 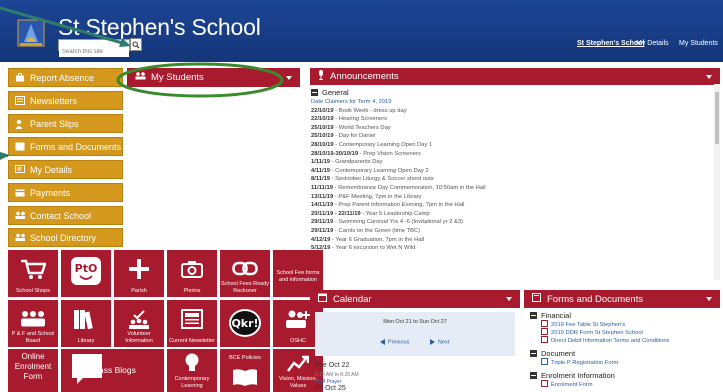 What do you see at coordinates (63, 26) in the screenshot?
I see `annotation-arrow` at bounding box center [63, 26].